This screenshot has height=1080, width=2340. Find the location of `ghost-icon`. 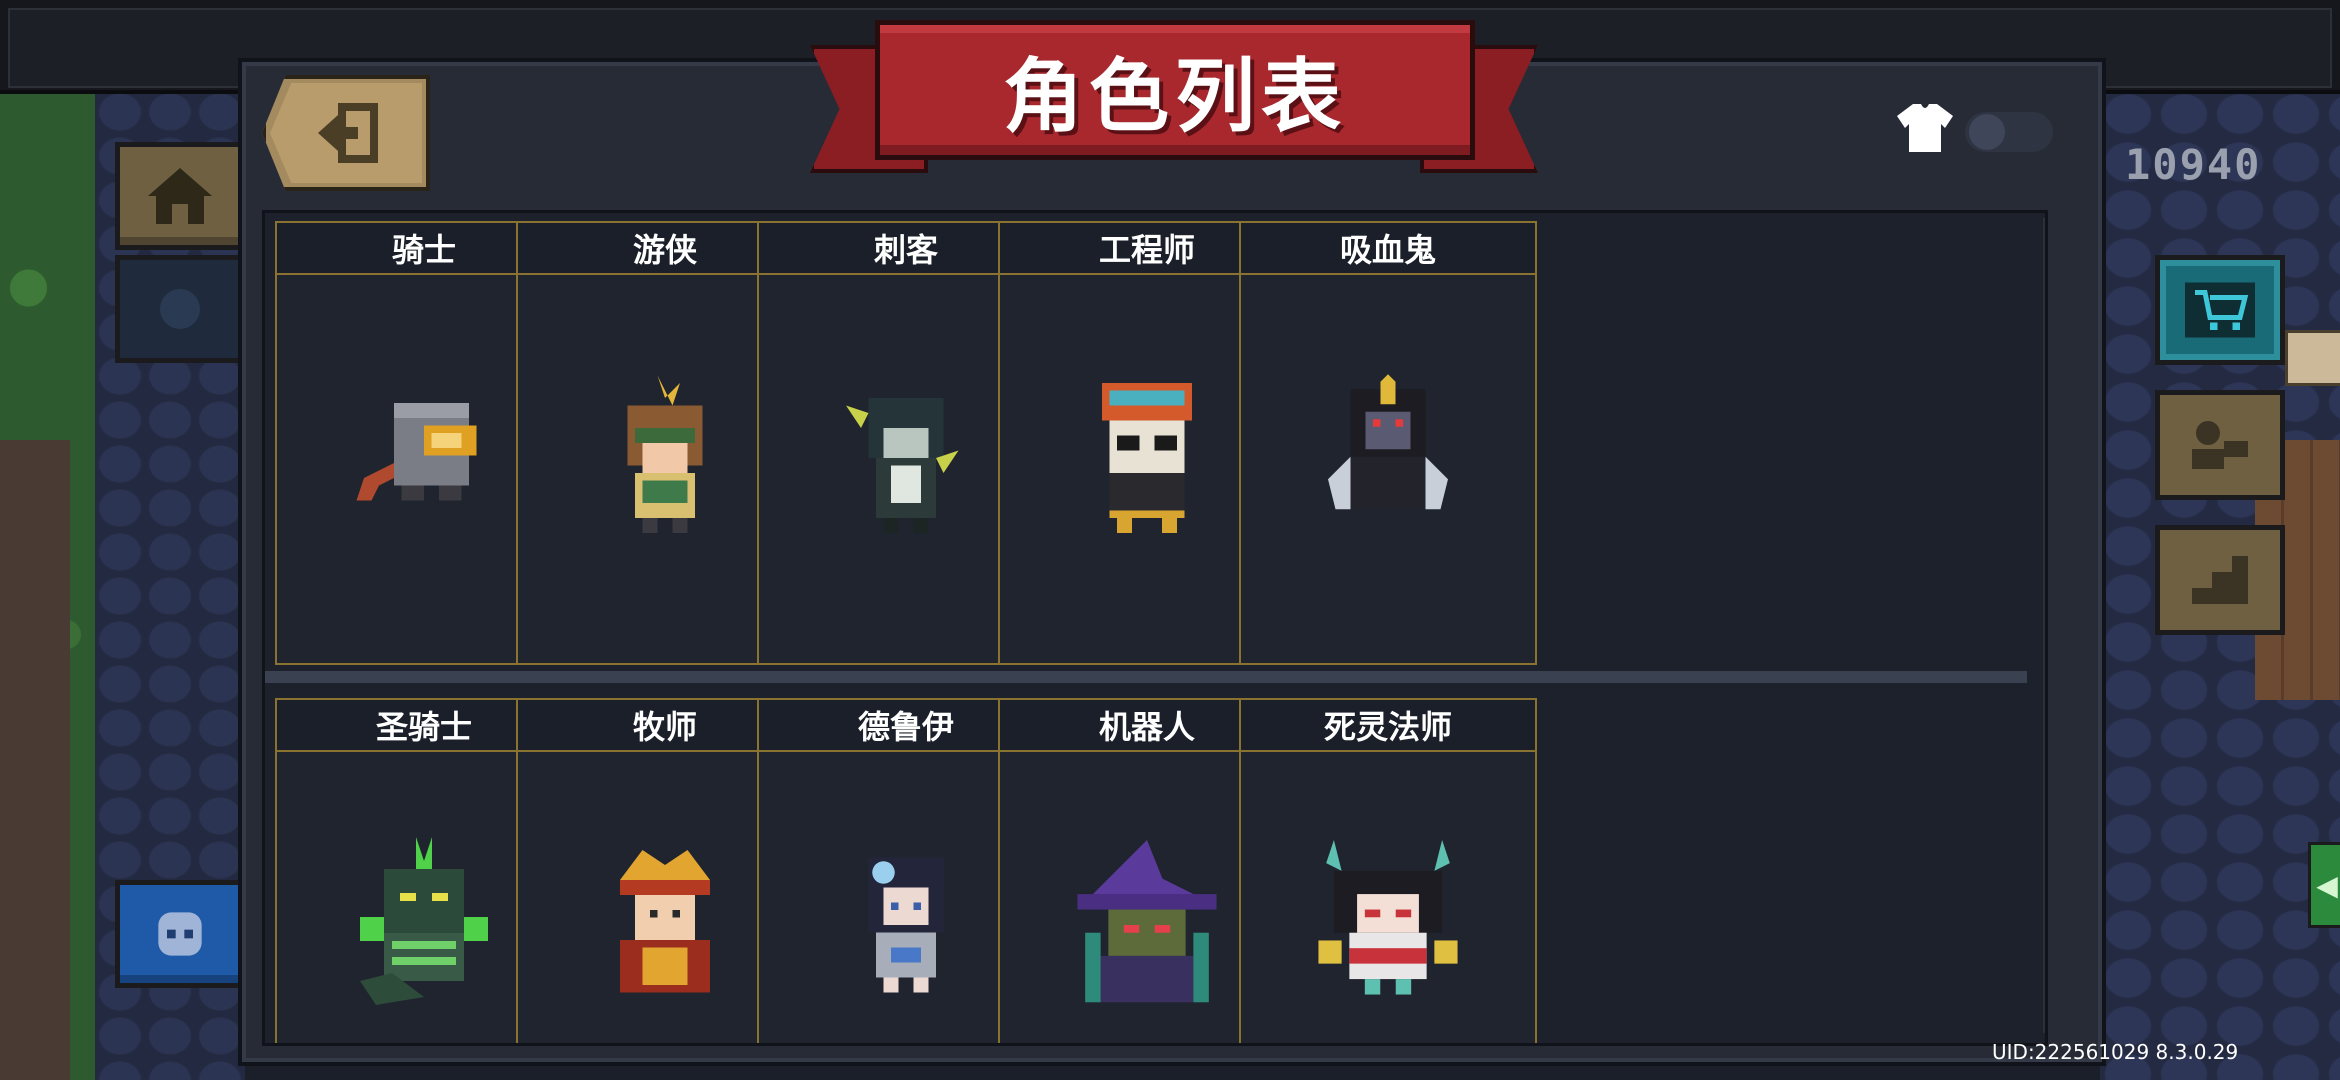

ghost-icon is located at coordinates (180, 934).